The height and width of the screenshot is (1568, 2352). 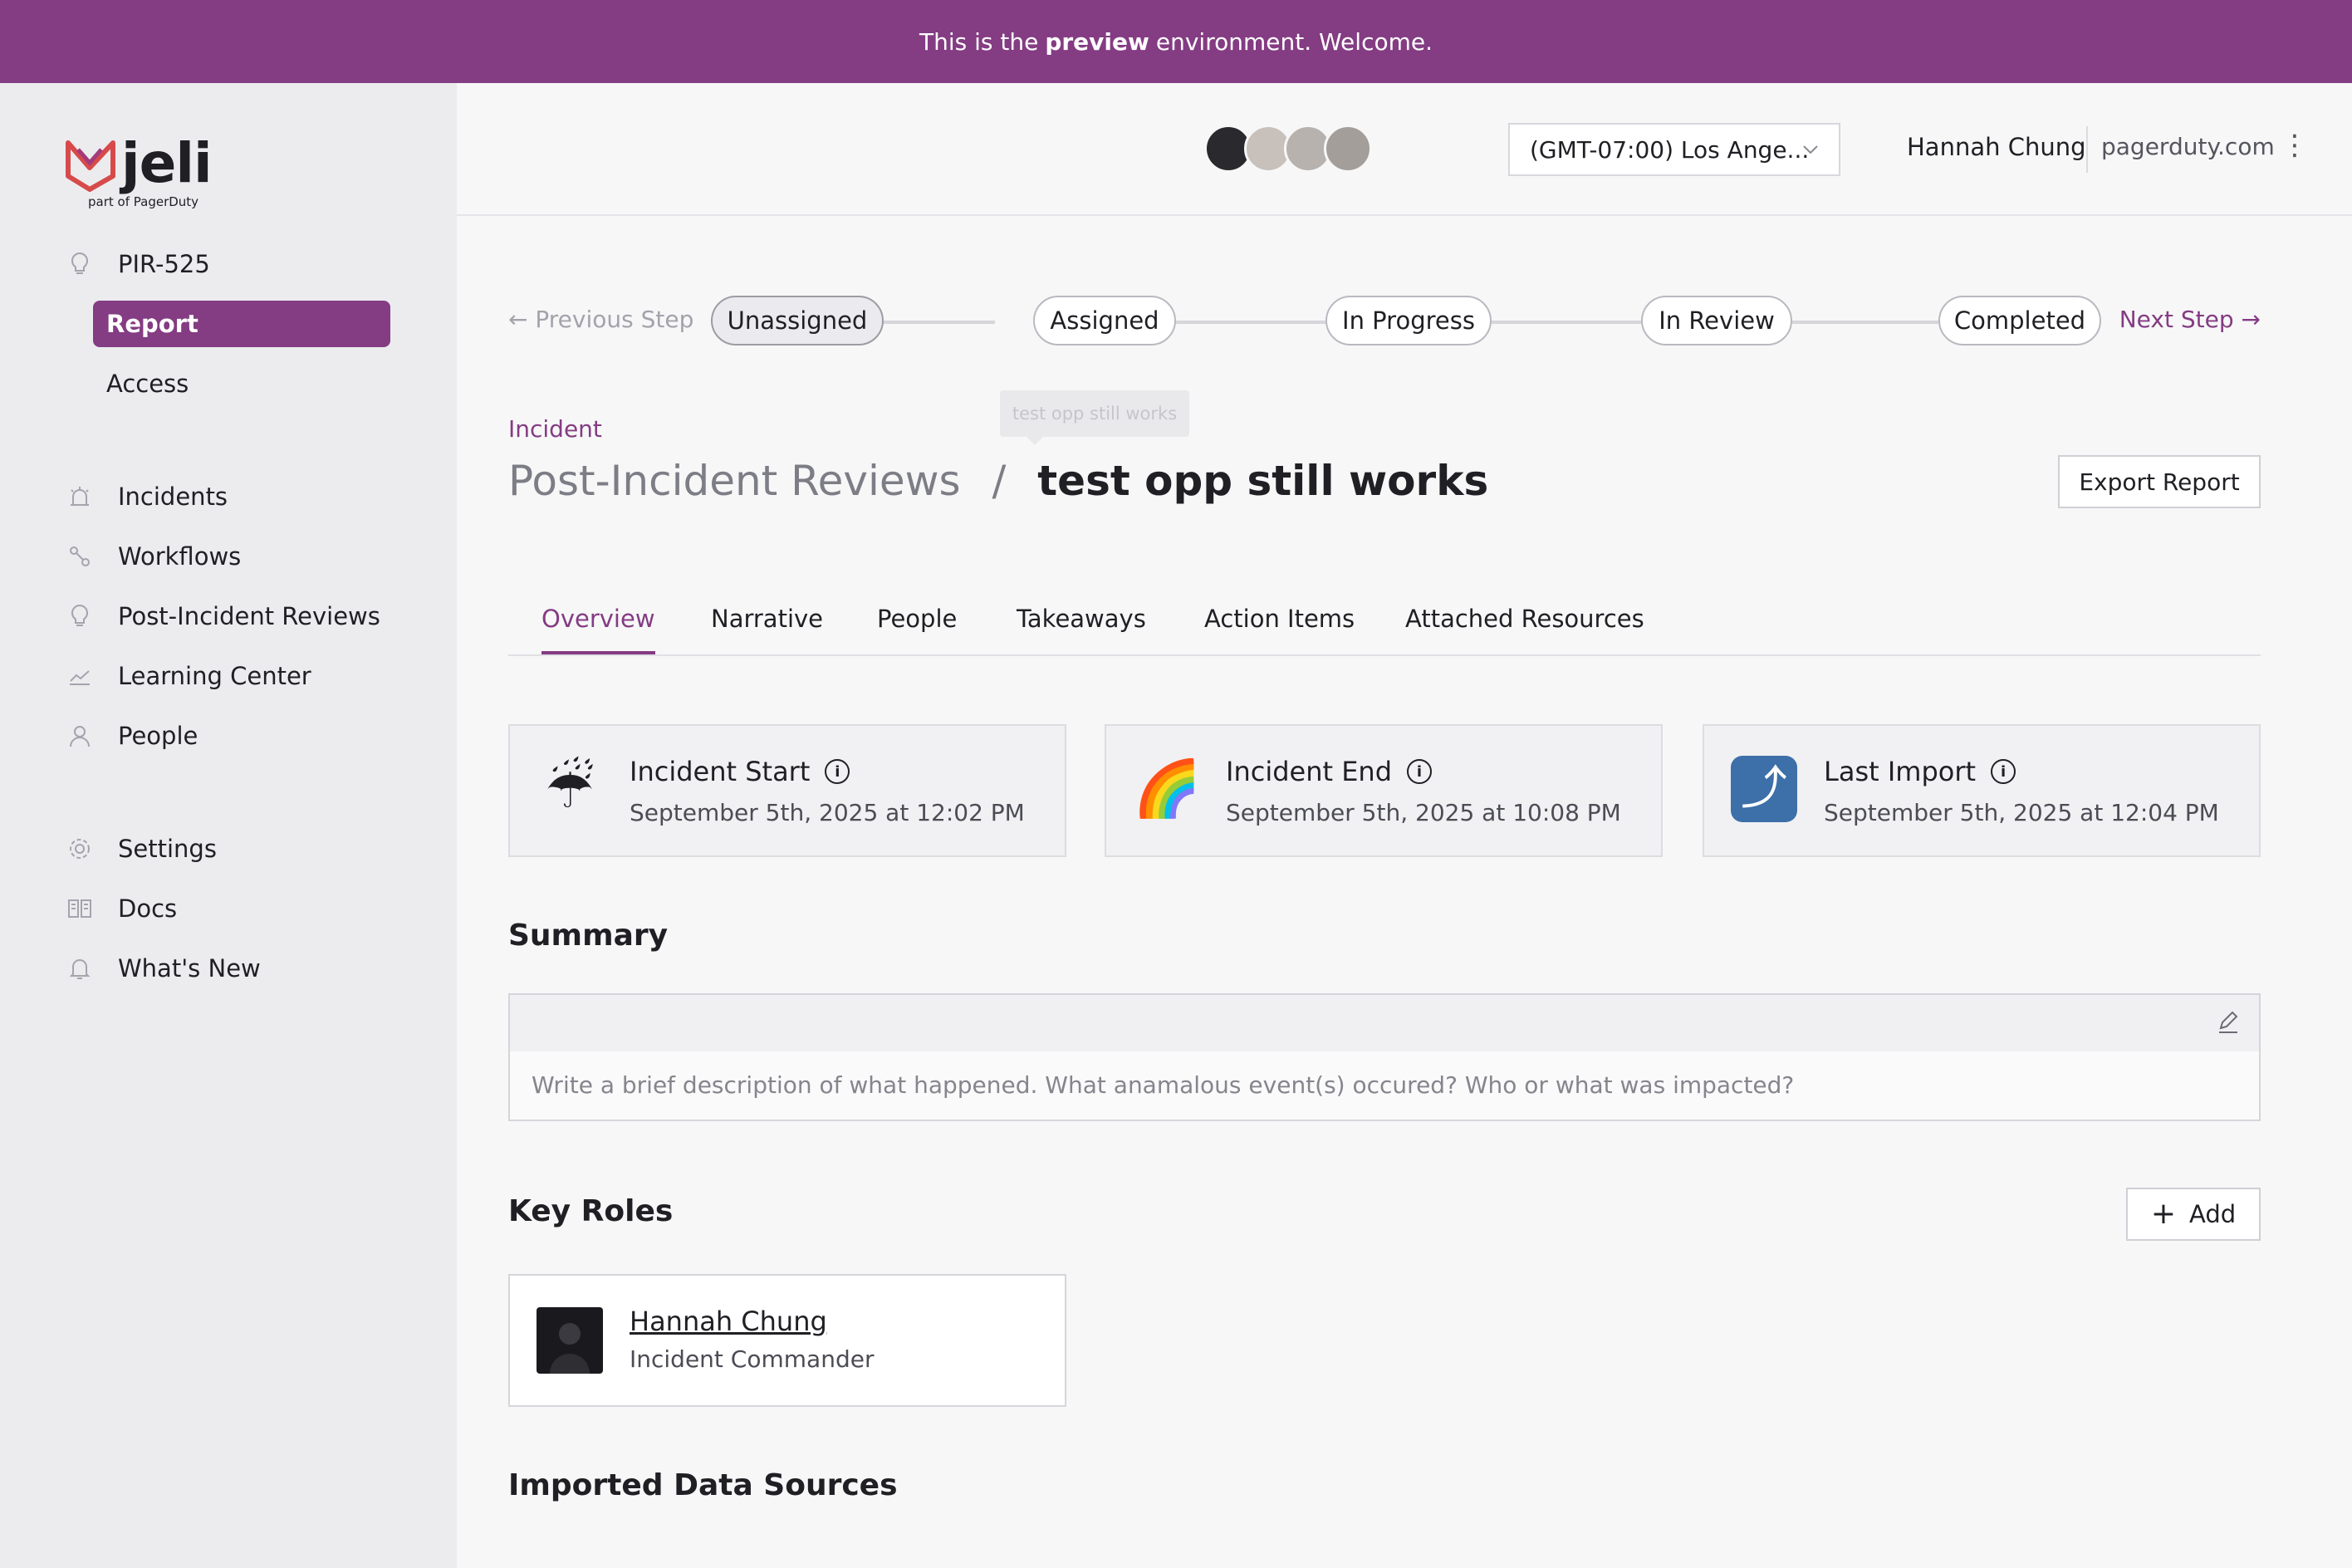 What do you see at coordinates (79, 969) in the screenshot?
I see `bell-icon` at bounding box center [79, 969].